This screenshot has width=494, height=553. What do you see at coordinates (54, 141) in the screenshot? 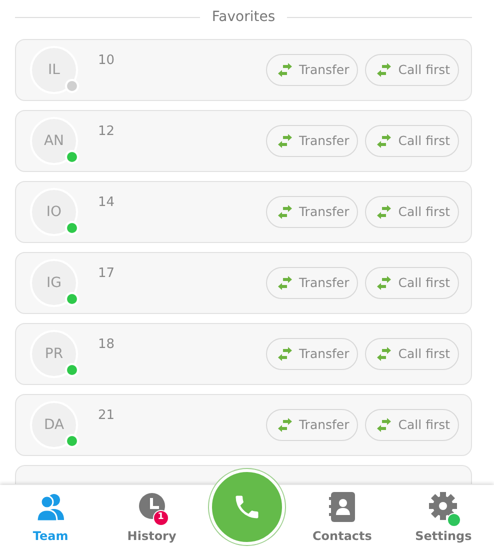
I see `avatar-initials: AN` at bounding box center [54, 141].